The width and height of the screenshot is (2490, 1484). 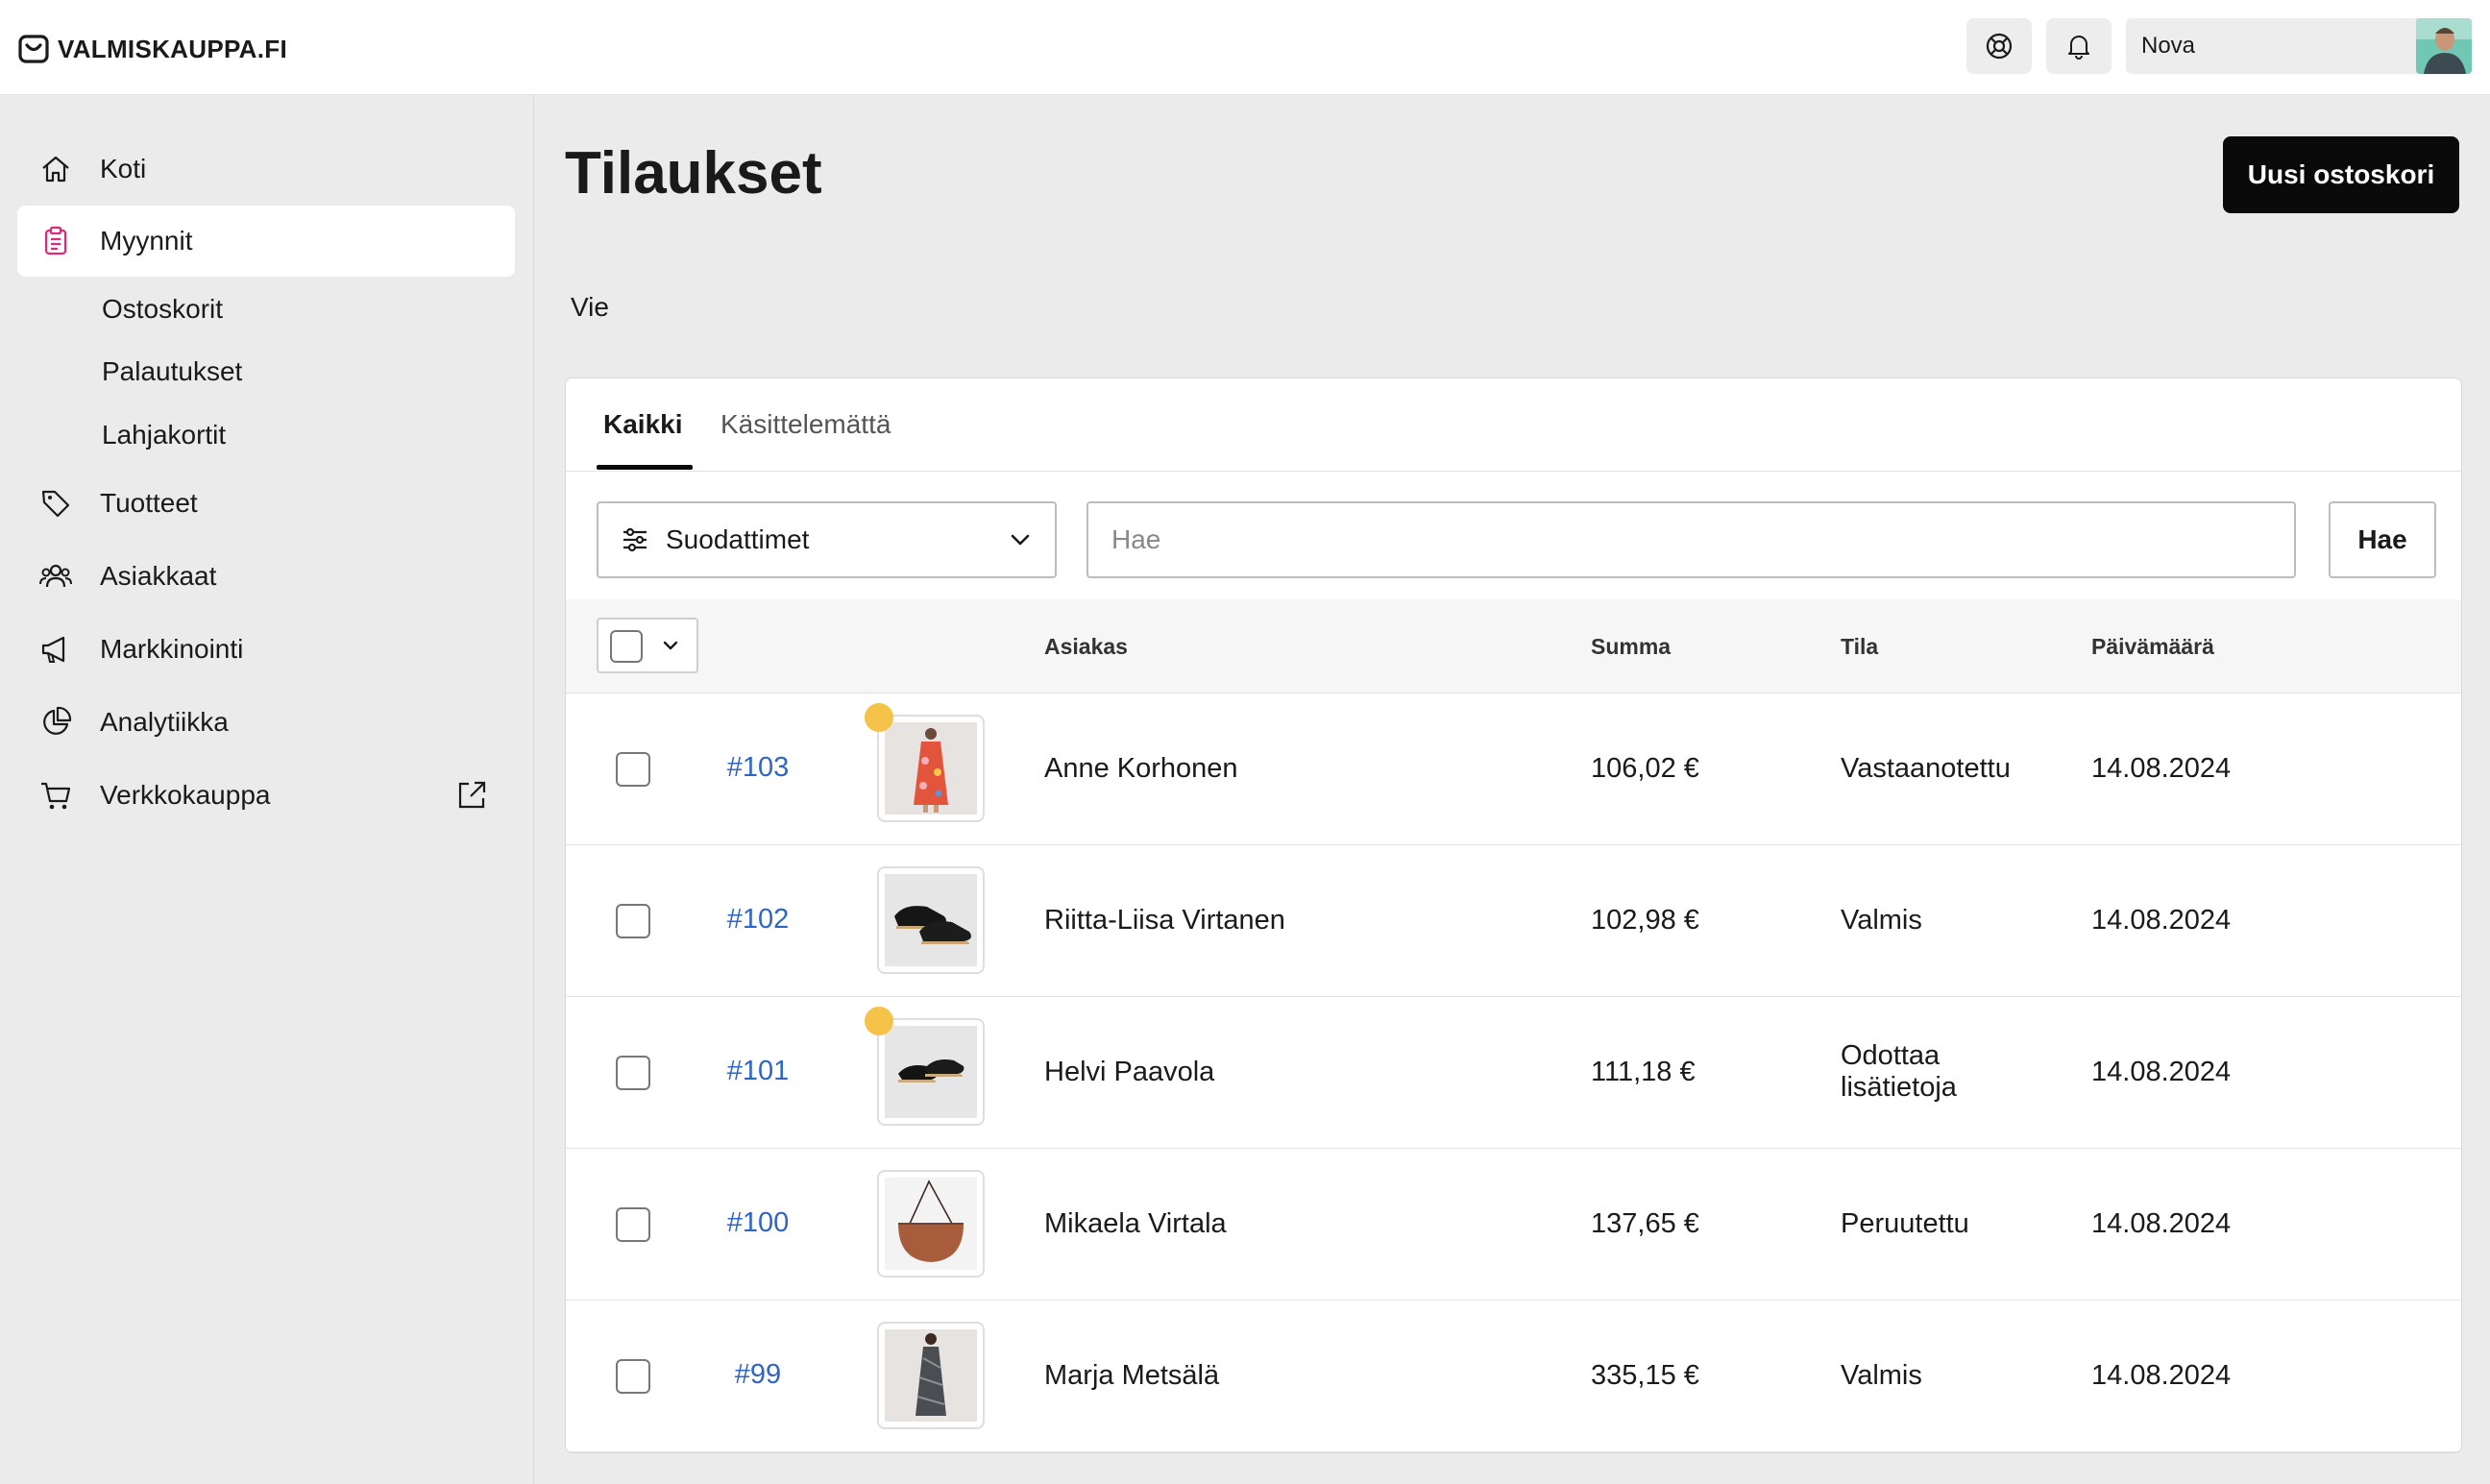 I want to click on sliders-icon, so click(x=635, y=539).